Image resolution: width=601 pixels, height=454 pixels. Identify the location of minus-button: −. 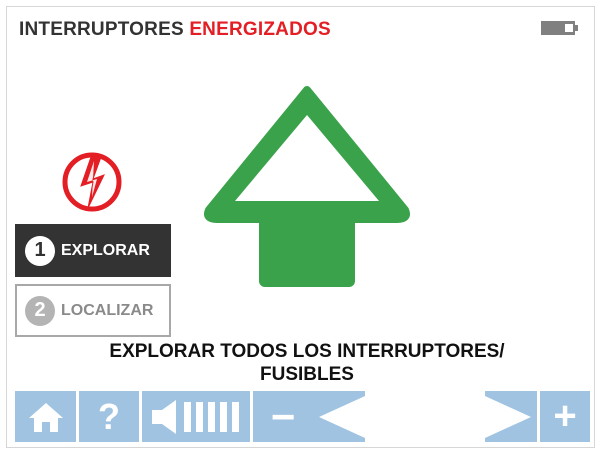
(283, 416).